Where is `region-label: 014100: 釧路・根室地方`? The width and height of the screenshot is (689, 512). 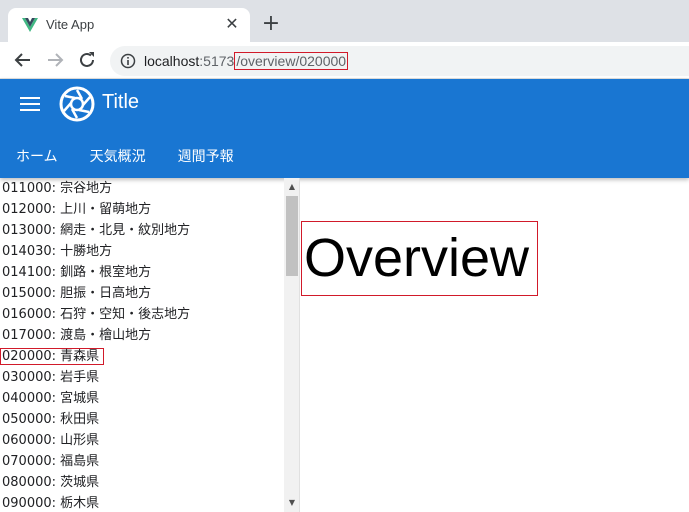
region-label: 014100: 釧路・根室地方 is located at coordinates (77, 272).